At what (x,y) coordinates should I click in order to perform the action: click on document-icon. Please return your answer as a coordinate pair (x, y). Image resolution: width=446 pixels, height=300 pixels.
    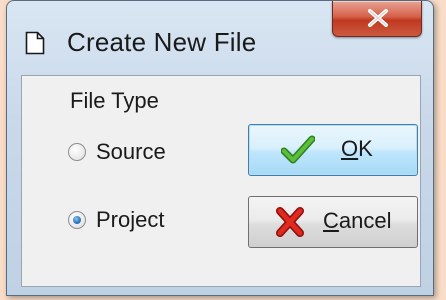
    Looking at the image, I should click on (35, 43).